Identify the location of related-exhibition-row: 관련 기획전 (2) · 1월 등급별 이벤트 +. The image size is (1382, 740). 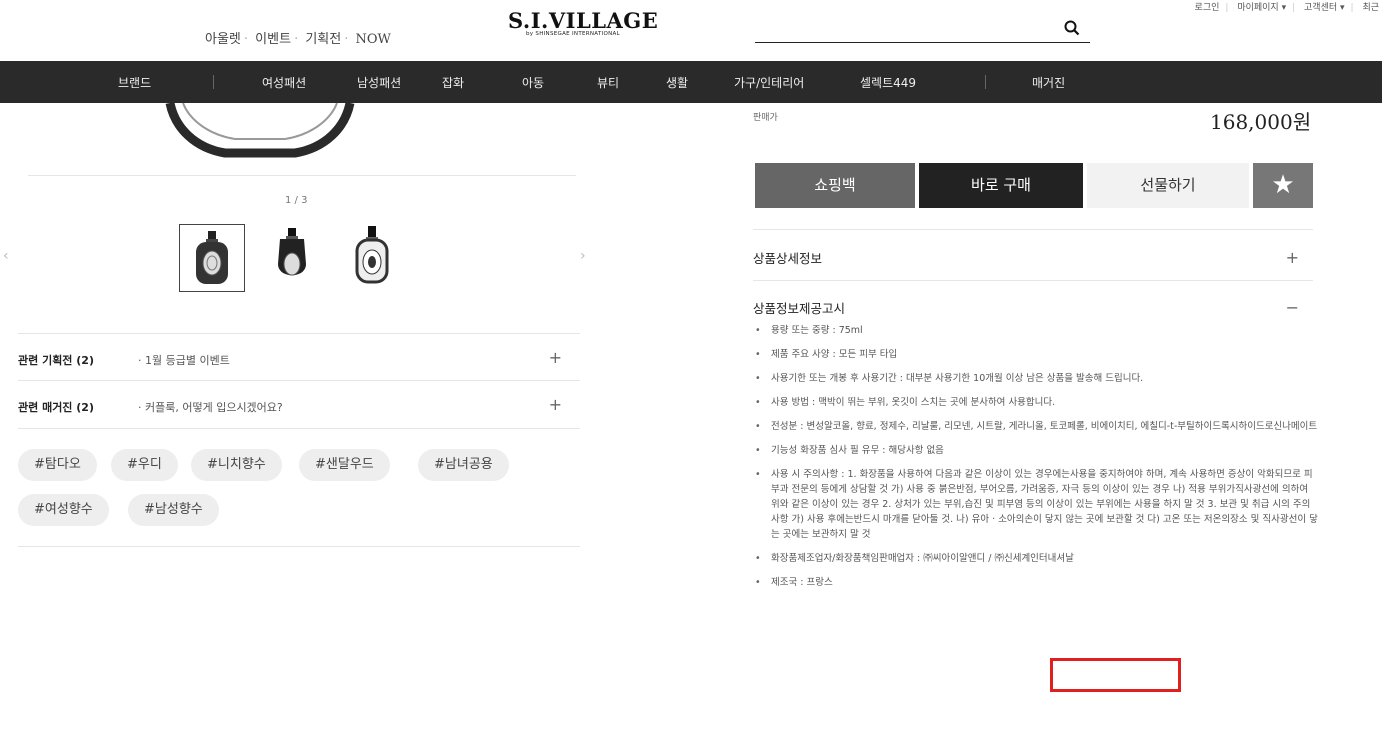
(299, 360).